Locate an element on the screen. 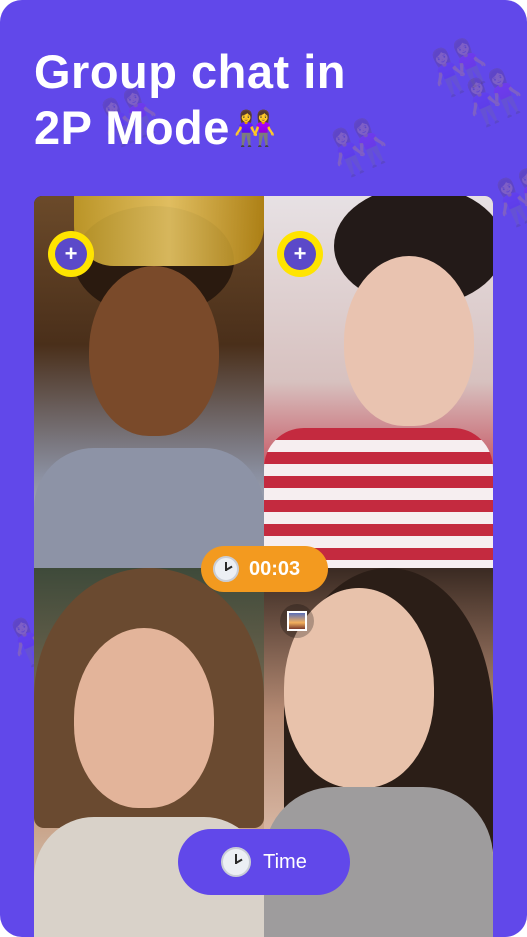 The image size is (527, 937). title-line-2: 2P Mode 👭 is located at coordinates (224, 128).